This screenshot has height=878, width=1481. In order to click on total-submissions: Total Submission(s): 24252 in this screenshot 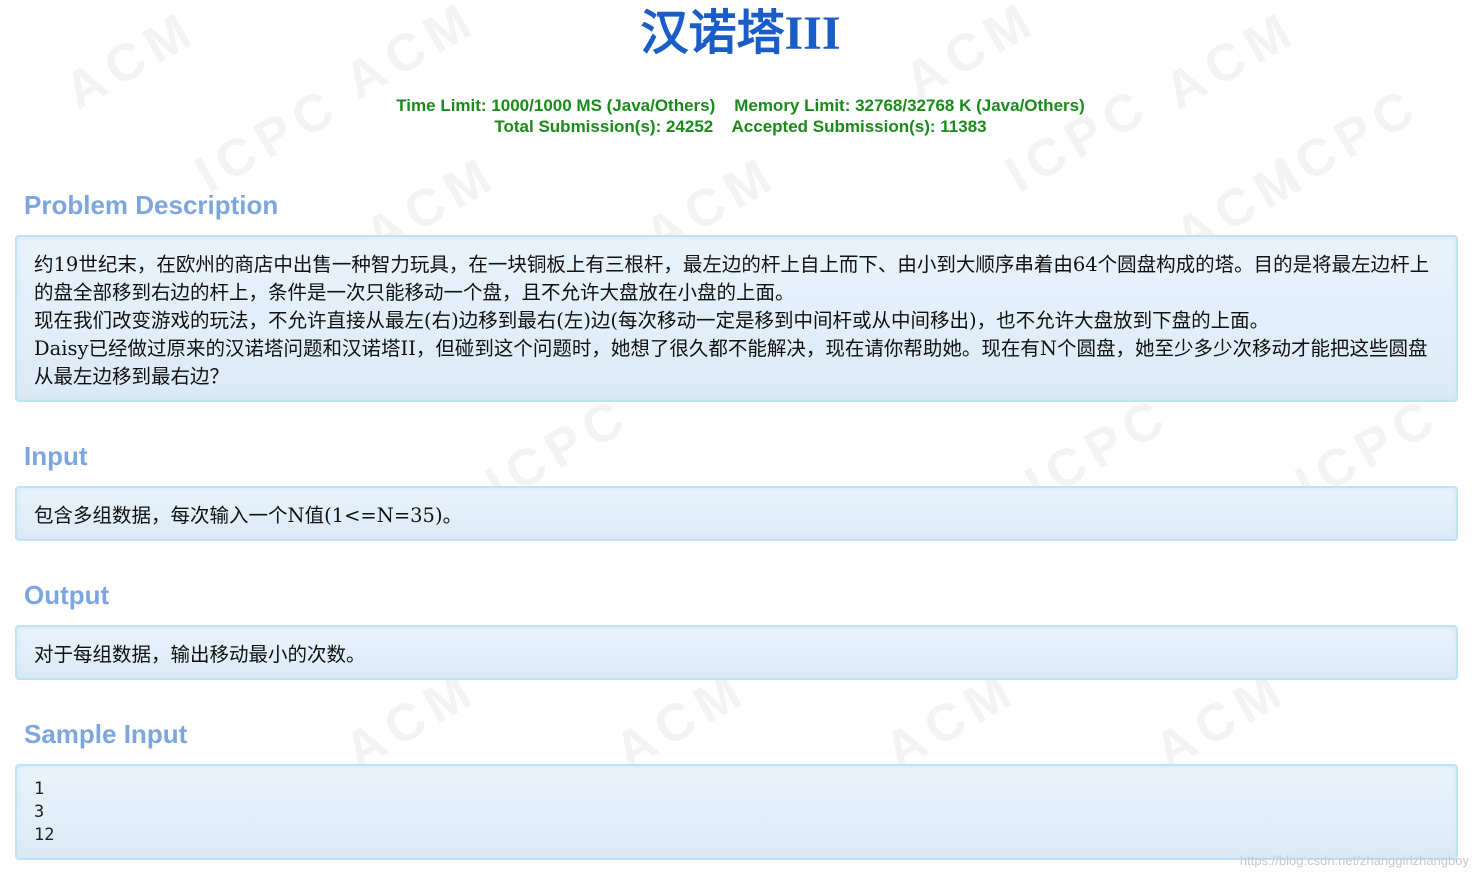, I will do `click(604, 126)`.